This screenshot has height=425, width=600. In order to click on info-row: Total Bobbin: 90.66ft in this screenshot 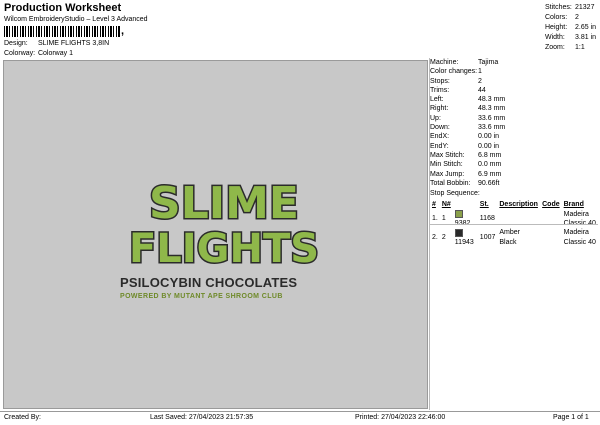, I will do `click(465, 183)`.